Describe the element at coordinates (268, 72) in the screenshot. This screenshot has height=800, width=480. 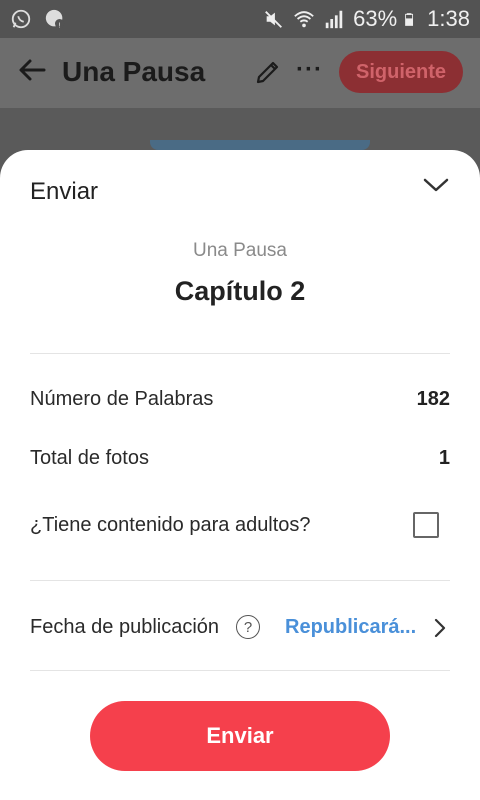
I see `edit-icon` at that location.